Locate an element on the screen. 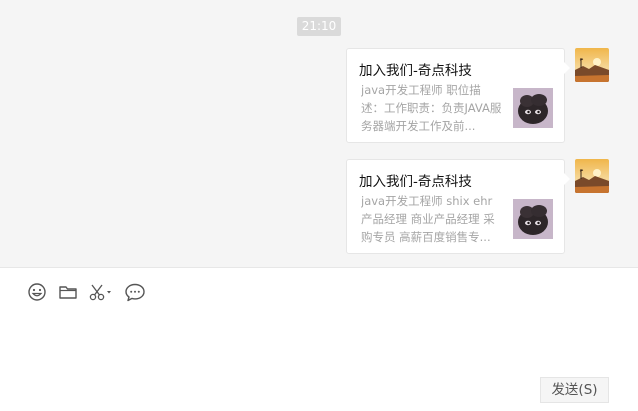 This screenshot has width=638, height=411. scissors-icon is located at coordinates (101, 292).